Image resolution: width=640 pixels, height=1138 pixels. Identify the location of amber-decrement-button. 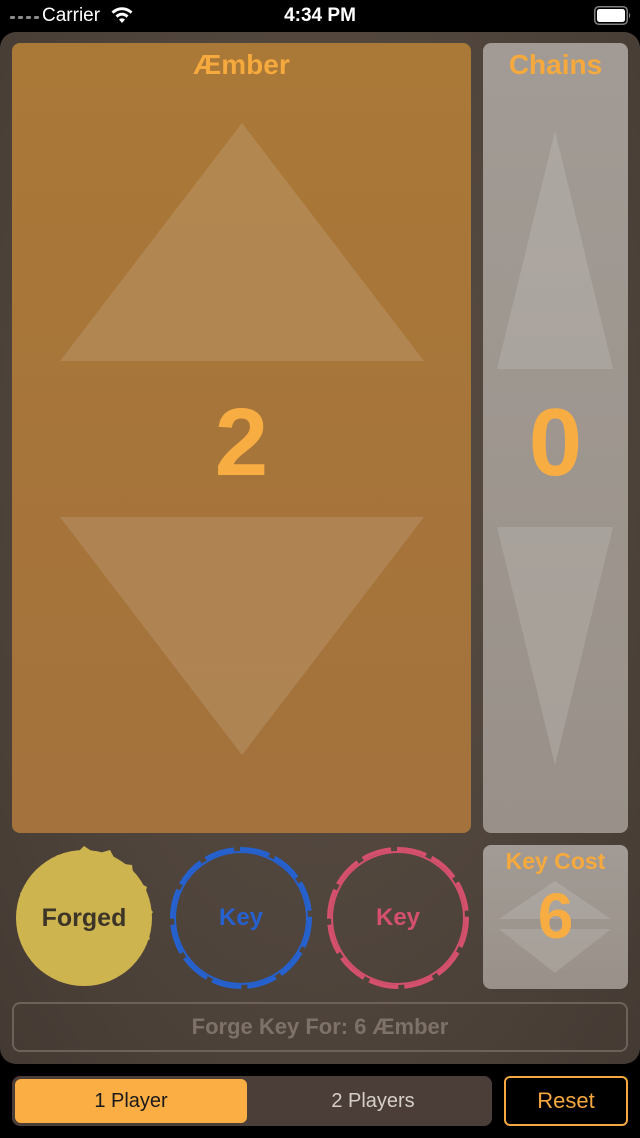
(242, 636).